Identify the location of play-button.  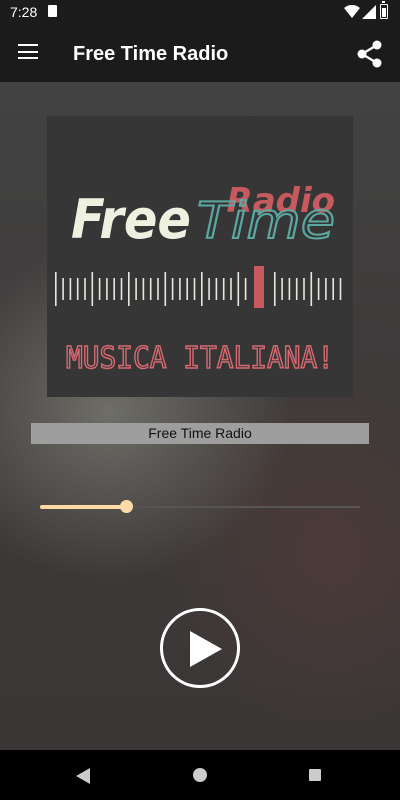
(200, 648).